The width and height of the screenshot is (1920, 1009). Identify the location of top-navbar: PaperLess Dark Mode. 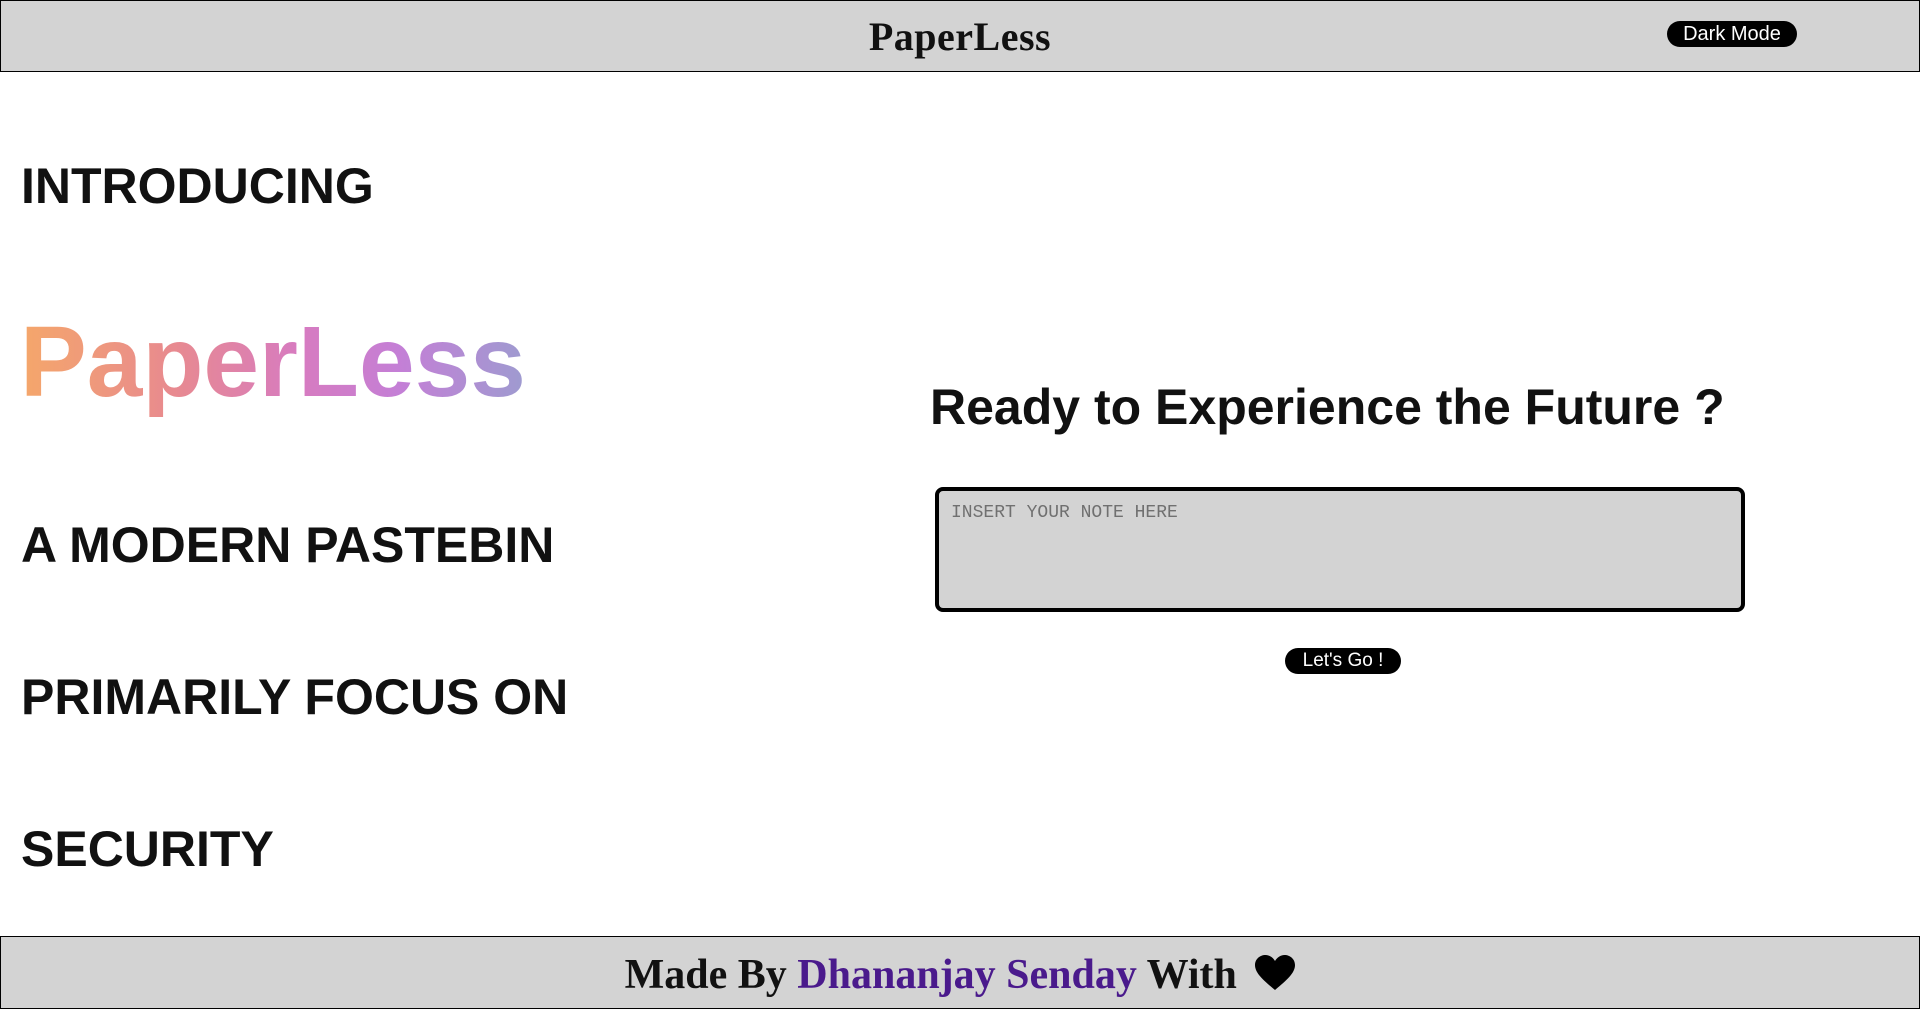
(960, 36).